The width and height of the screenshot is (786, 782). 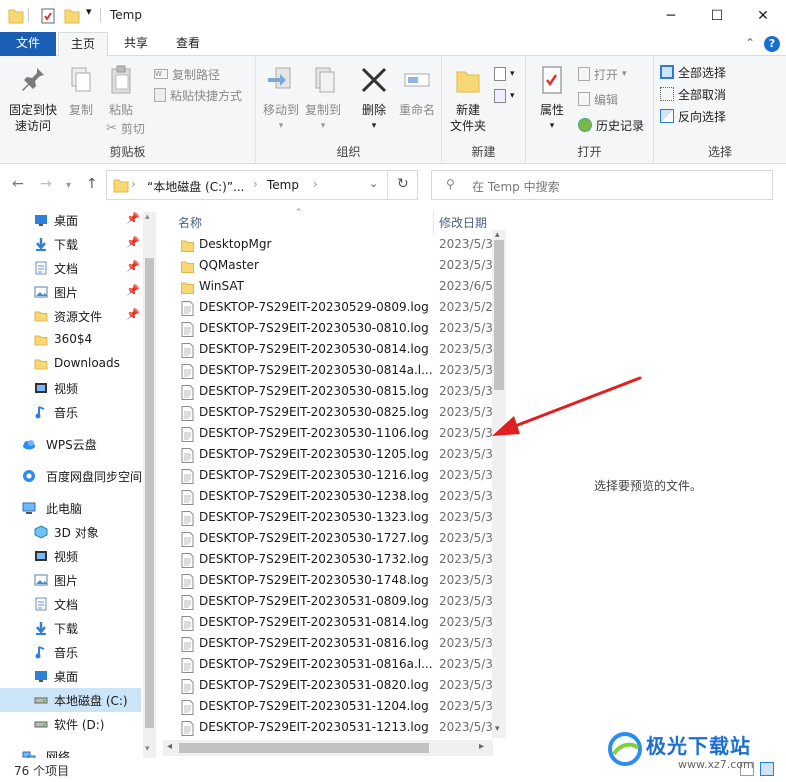 I want to click on copy-to-button: 复制到 ▾, so click(x=323, y=99).